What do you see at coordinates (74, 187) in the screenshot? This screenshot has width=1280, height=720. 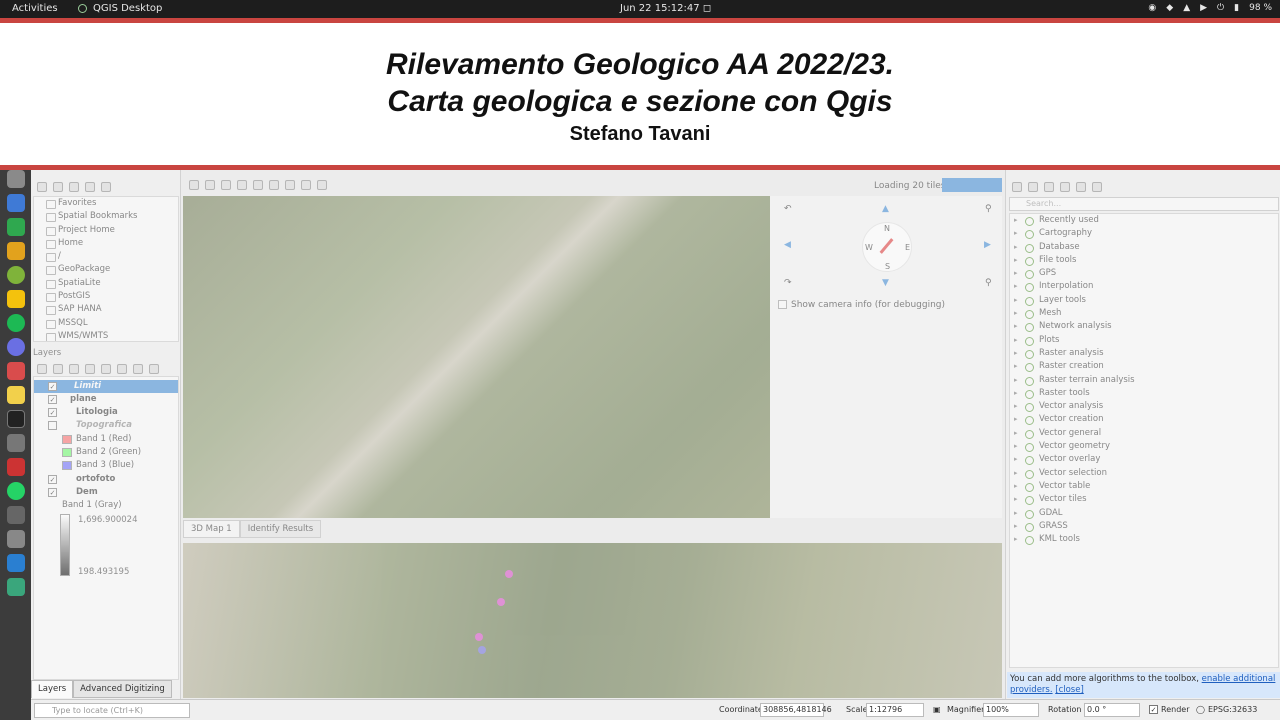 I see `filter-icon` at bounding box center [74, 187].